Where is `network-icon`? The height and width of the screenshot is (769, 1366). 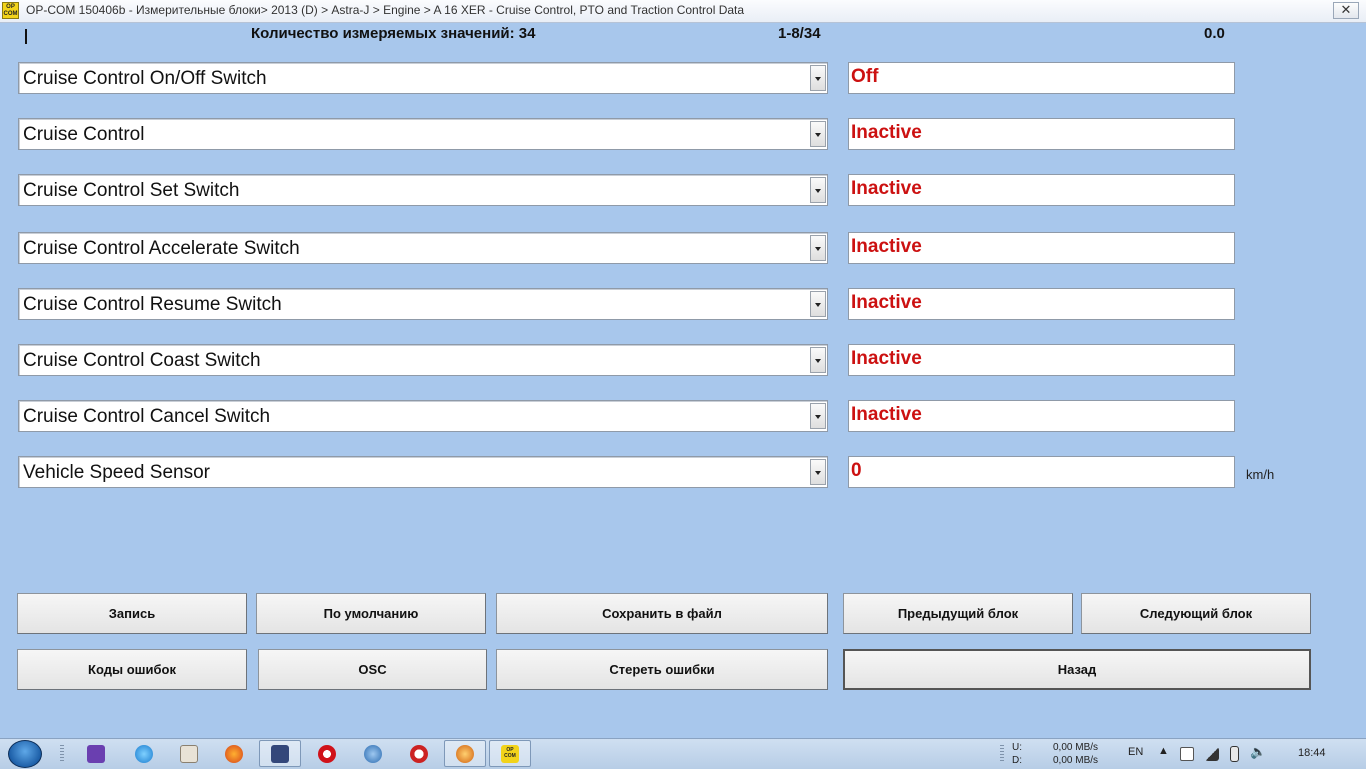
network-icon is located at coordinates (373, 754).